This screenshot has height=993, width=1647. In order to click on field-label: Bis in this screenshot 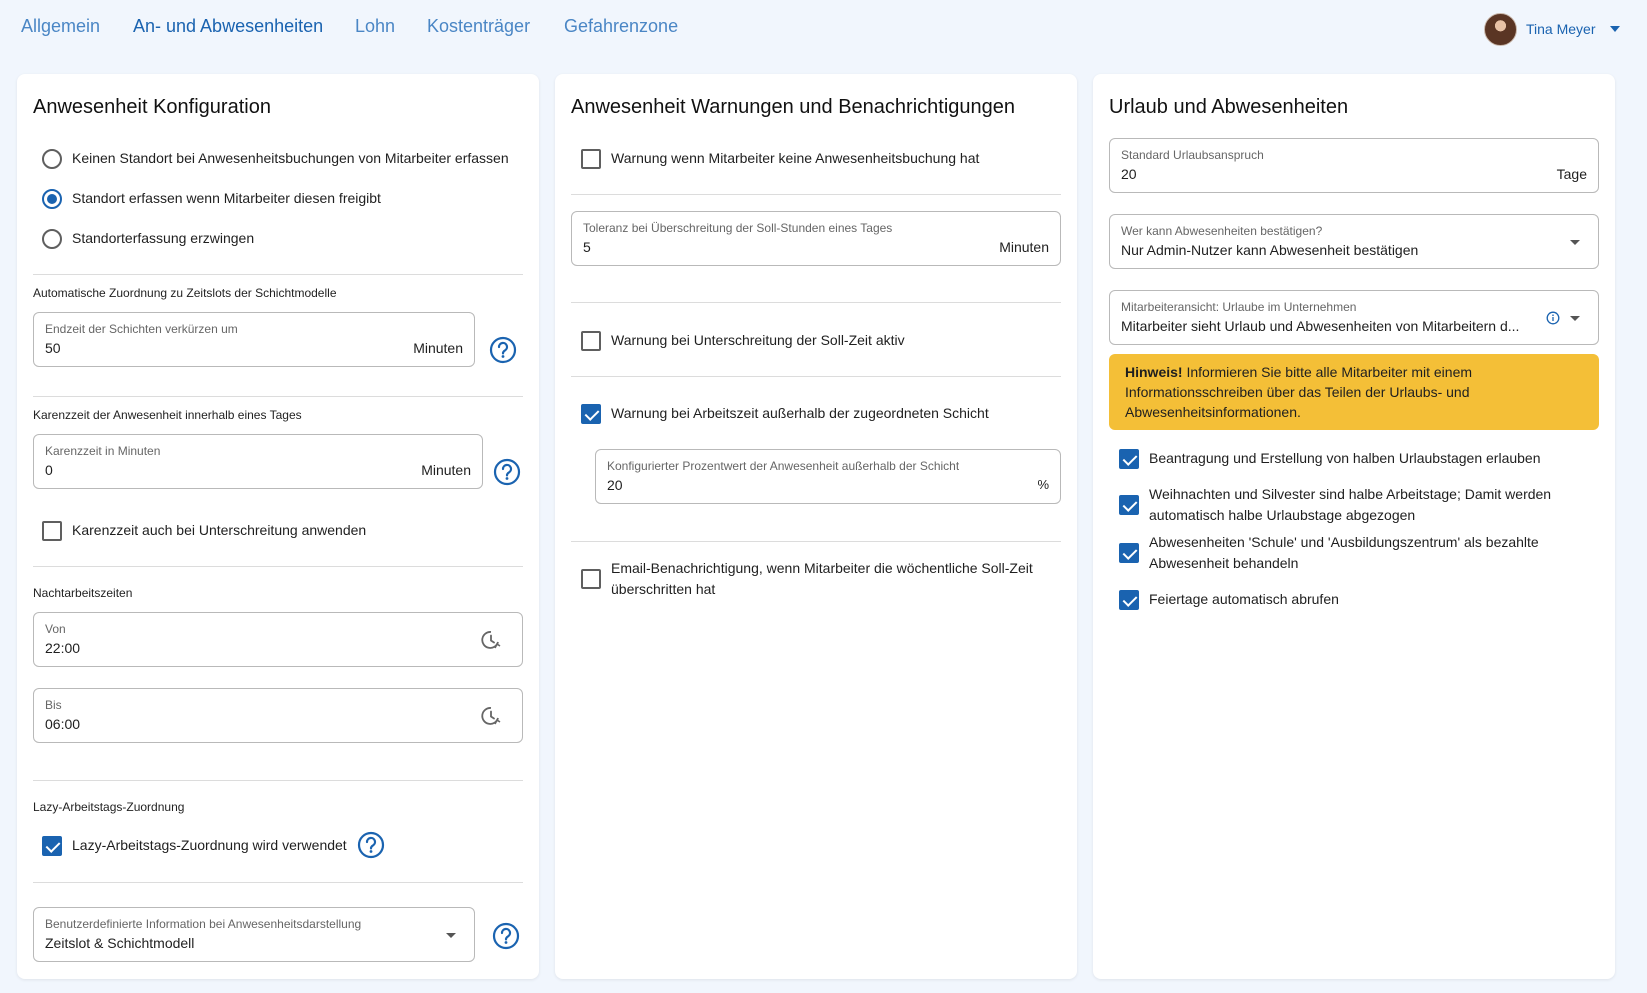, I will do `click(53, 705)`.